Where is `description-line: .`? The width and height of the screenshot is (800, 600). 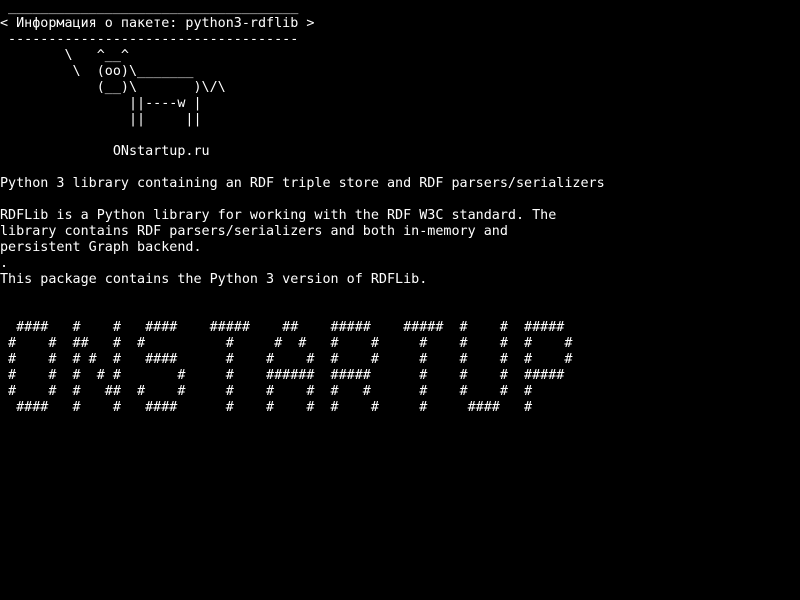
description-line: . is located at coordinates (4, 263).